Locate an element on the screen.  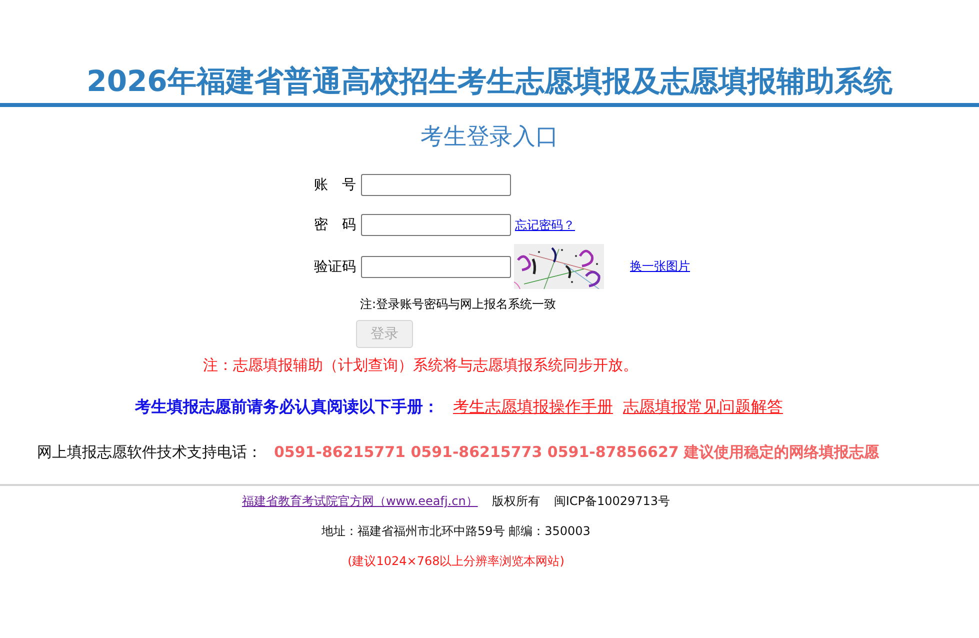
manual-link: 考生志愿填报操作手册 is located at coordinates (533, 407).